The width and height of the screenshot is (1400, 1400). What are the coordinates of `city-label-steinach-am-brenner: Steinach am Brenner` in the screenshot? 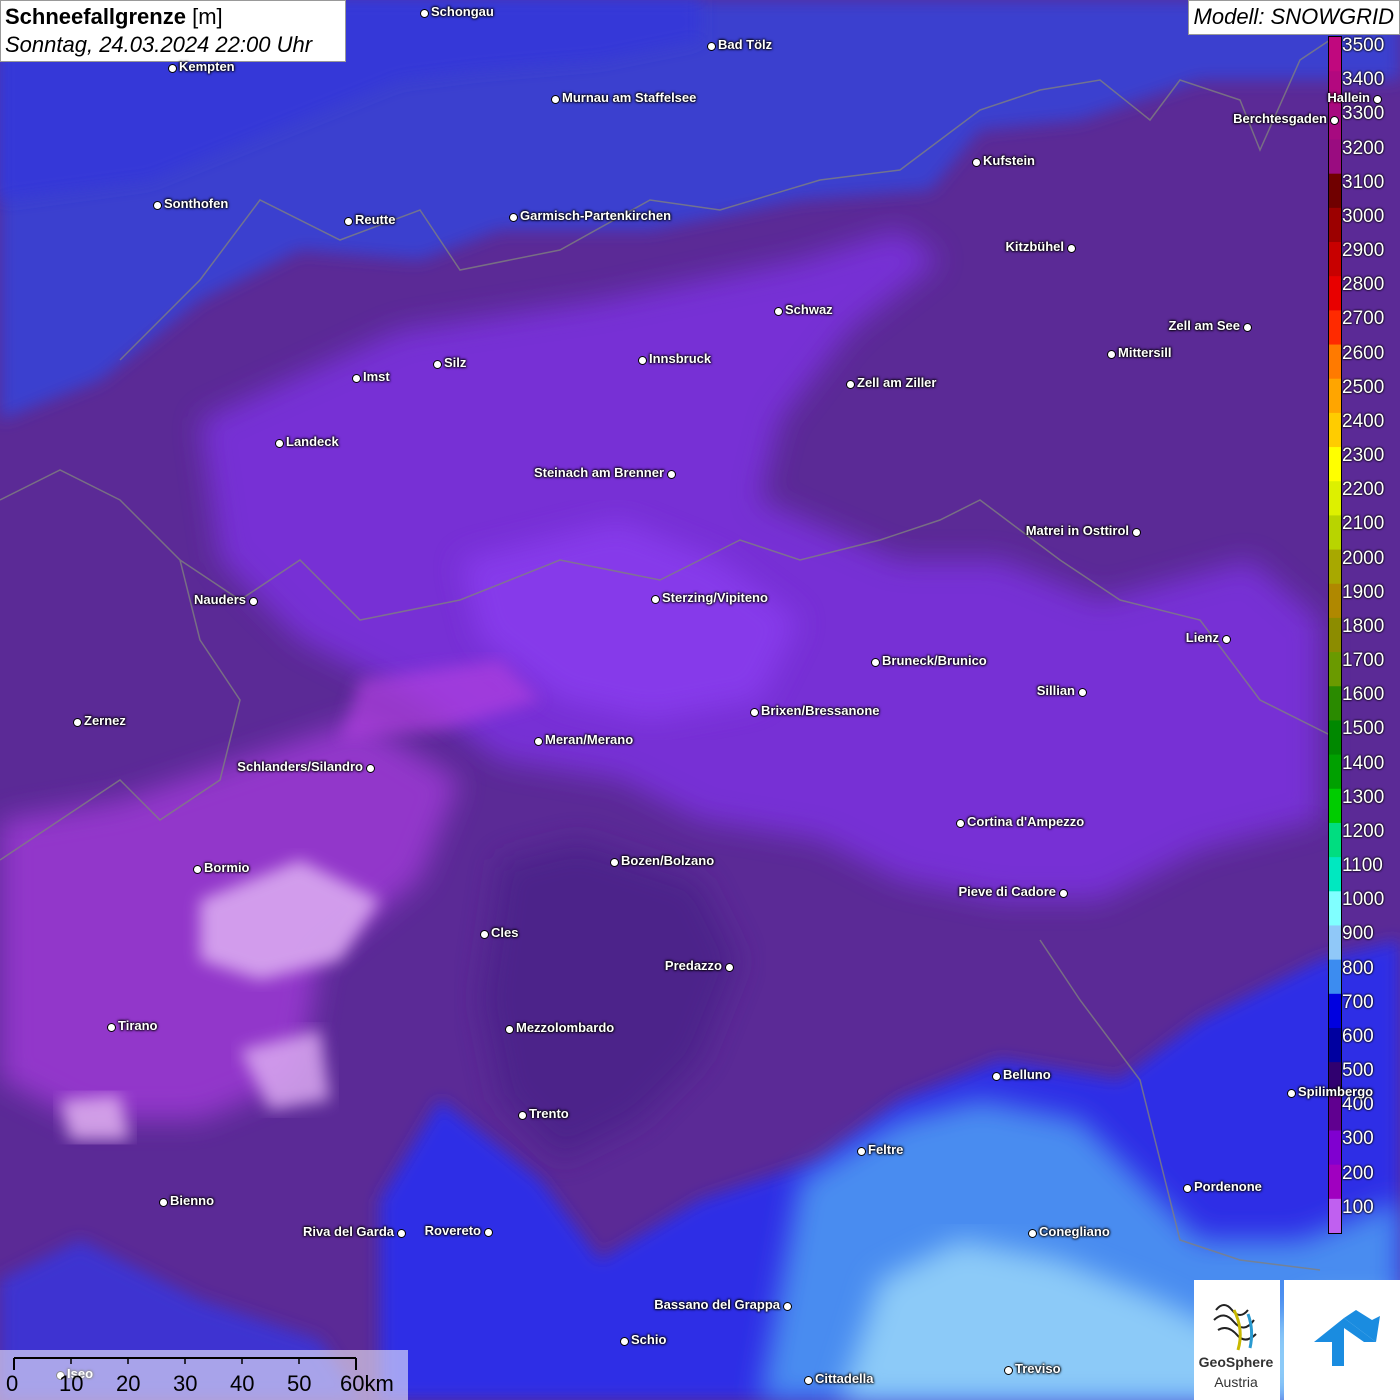 It's located at (598, 472).